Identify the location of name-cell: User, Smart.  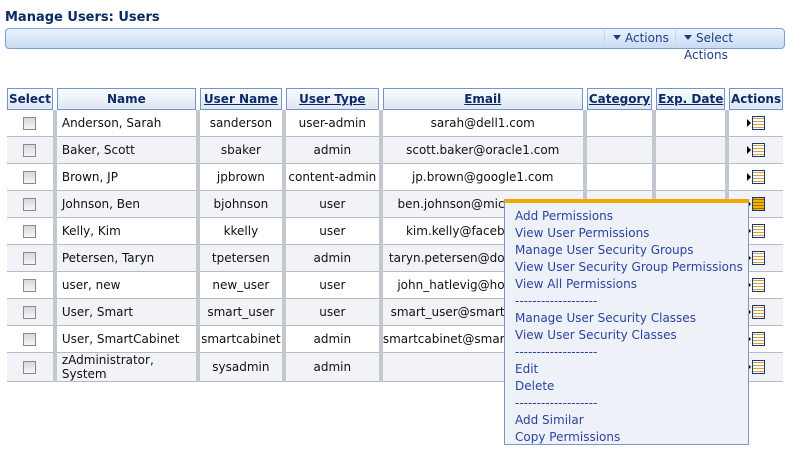
(126, 312).